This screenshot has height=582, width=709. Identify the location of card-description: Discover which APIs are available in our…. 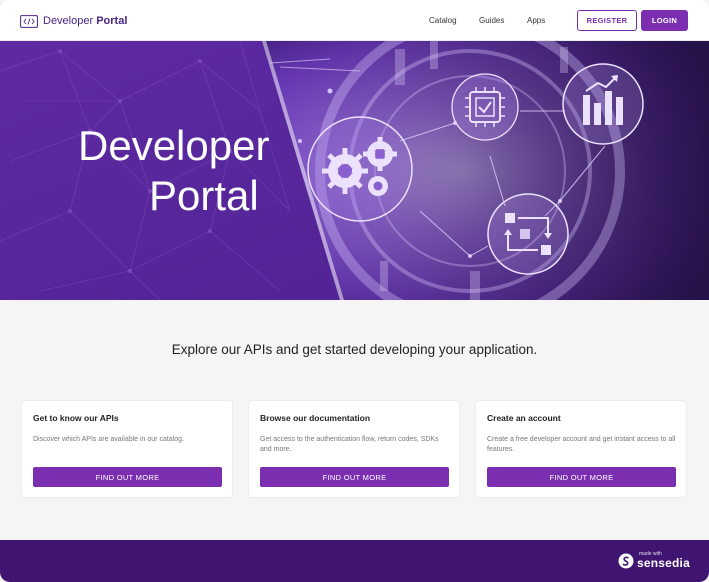
(108, 439).